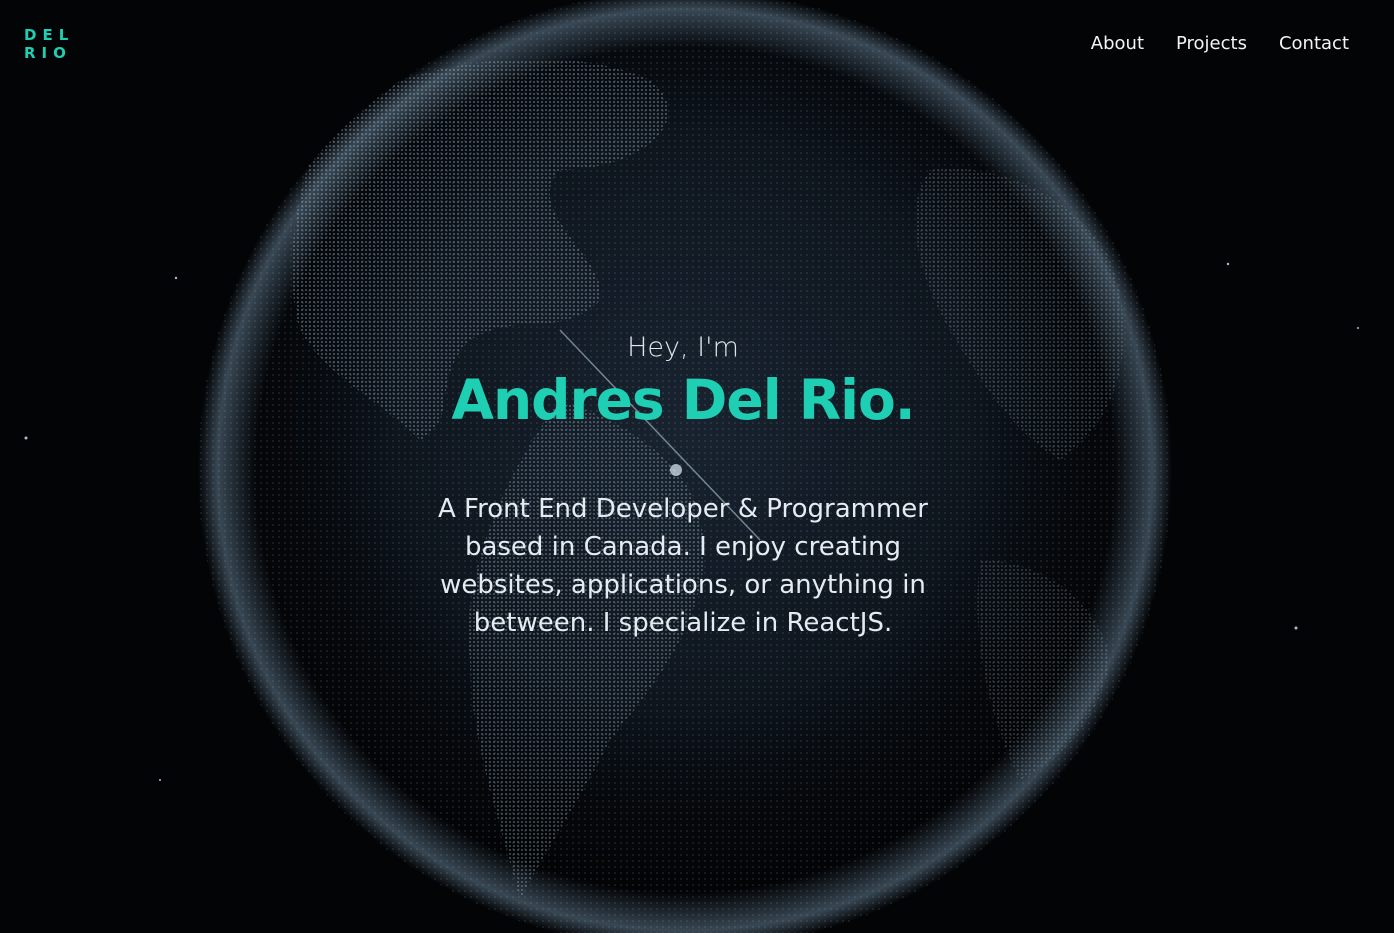 Image resolution: width=1394 pixels, height=933 pixels. I want to click on logo-line-1: DEL, so click(49, 35).